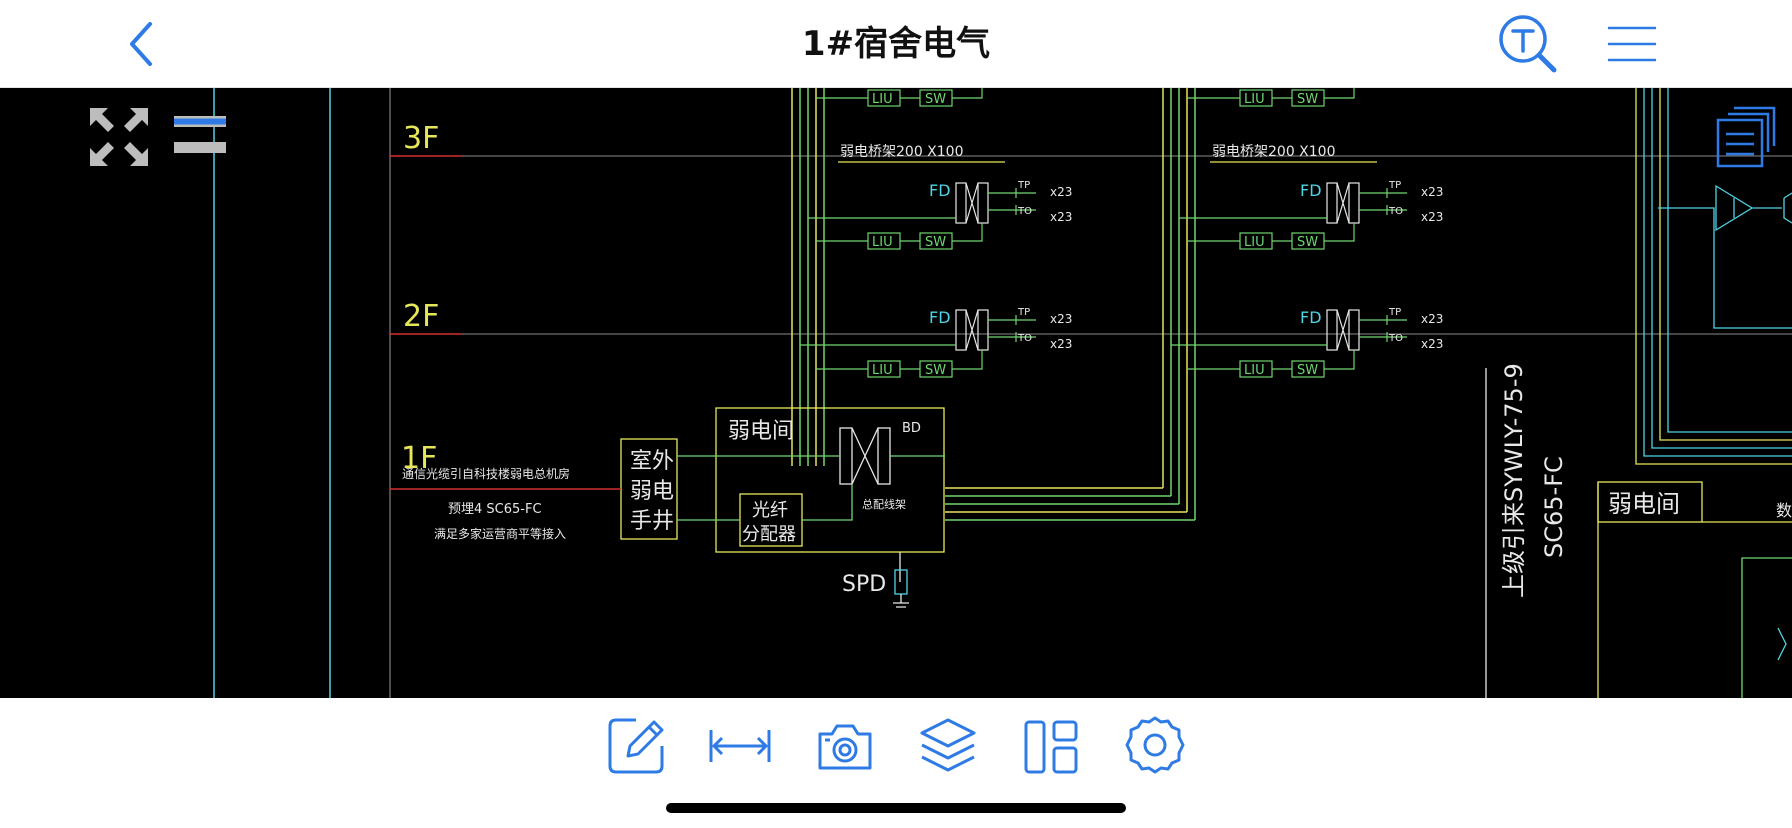 The width and height of the screenshot is (1792, 828). Describe the element at coordinates (1514, 480) in the screenshot. I see `upstream-cable-label: 上级引来SYWLY-75-9` at that location.